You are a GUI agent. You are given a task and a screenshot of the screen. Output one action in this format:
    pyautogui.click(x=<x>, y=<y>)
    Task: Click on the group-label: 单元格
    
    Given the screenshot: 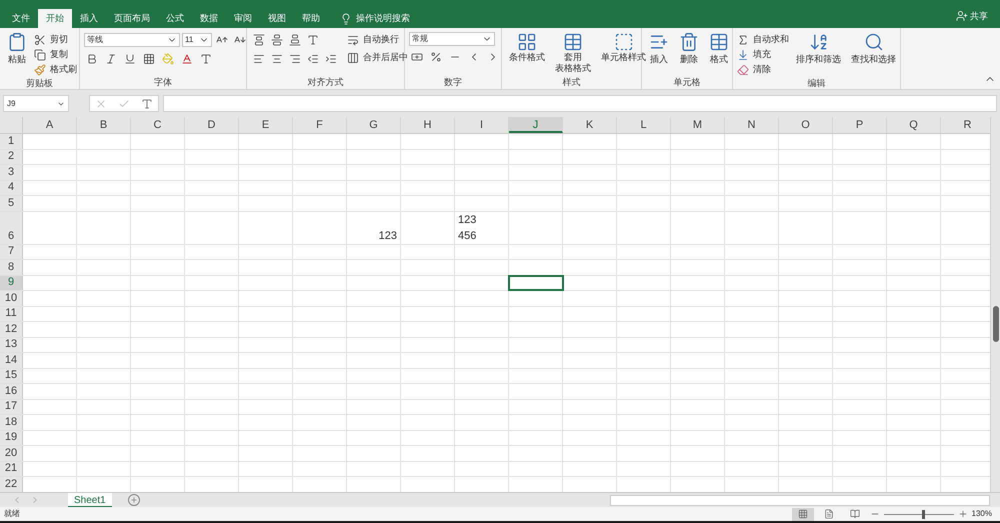 What is the action you would take?
    pyautogui.click(x=687, y=82)
    